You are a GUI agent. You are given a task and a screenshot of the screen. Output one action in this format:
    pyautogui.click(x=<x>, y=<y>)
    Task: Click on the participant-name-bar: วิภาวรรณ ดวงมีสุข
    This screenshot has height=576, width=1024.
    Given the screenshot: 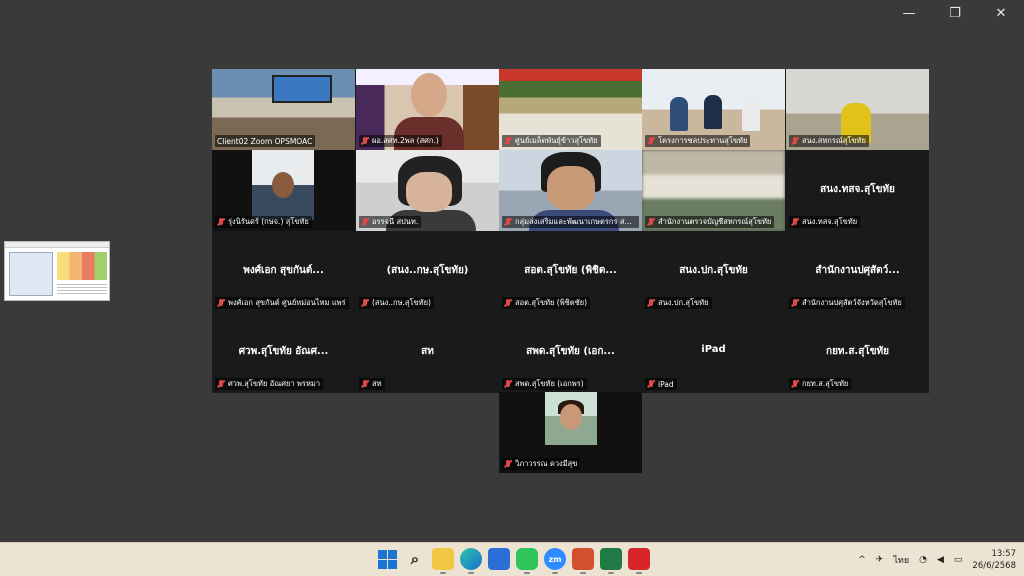 What is the action you would take?
    pyautogui.click(x=541, y=464)
    